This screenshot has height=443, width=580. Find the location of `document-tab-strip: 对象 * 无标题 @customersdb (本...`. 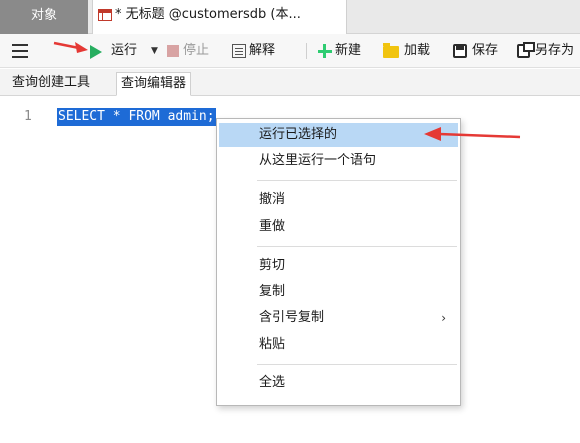

document-tab-strip: 对象 * 无标题 @customersdb (本... is located at coordinates (290, 17).